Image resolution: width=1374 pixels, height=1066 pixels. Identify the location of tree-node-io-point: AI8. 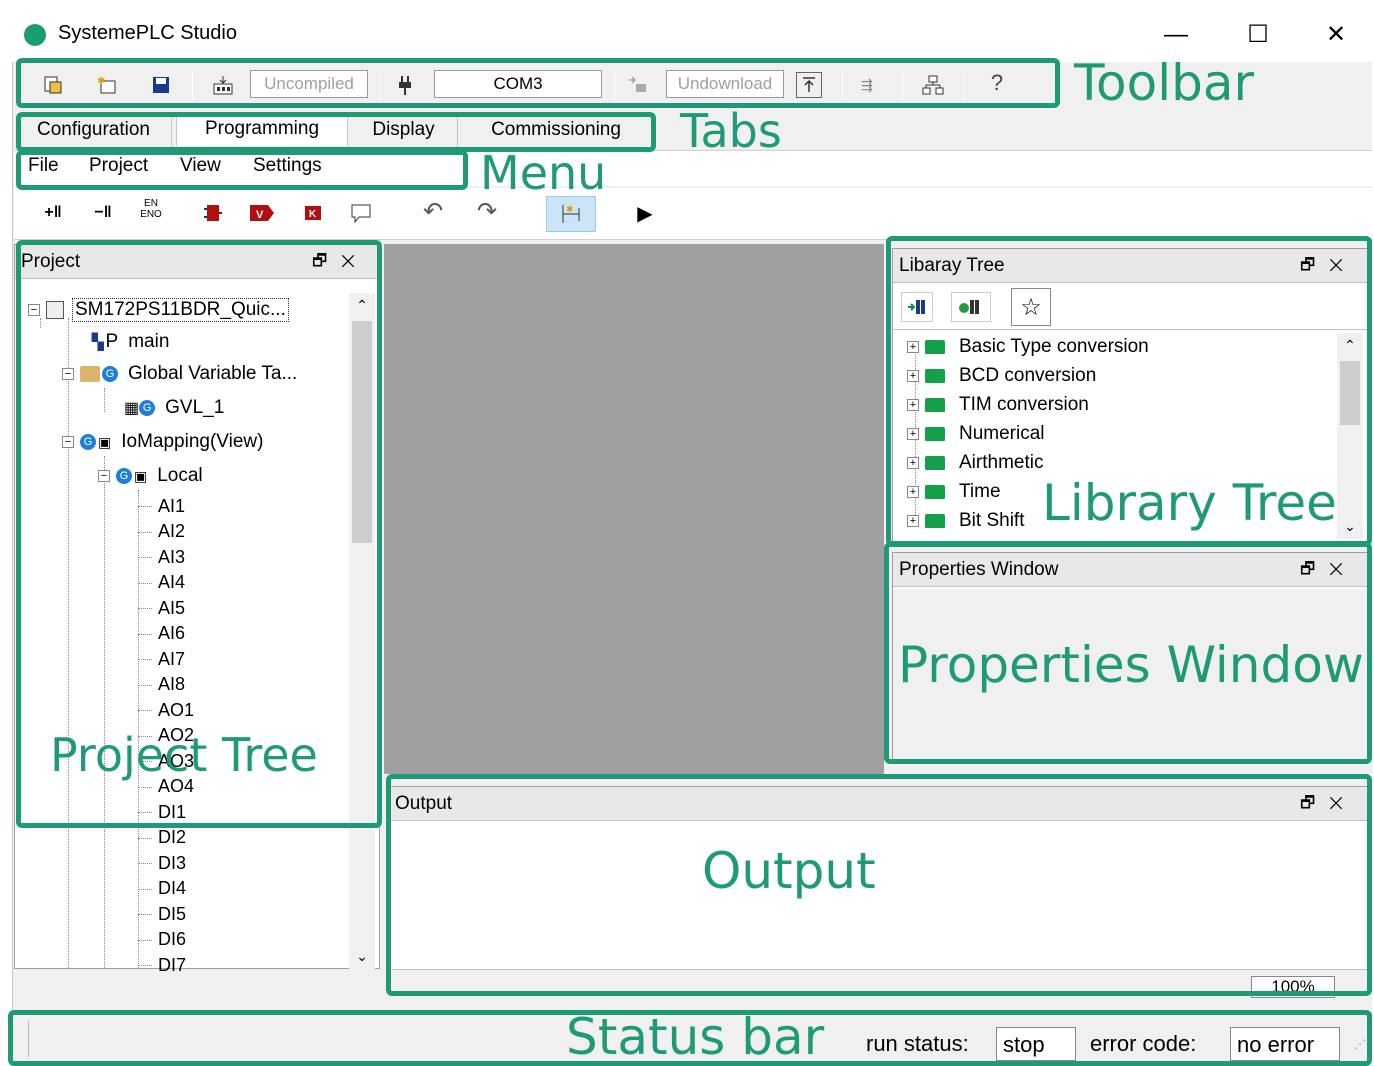
(171, 685).